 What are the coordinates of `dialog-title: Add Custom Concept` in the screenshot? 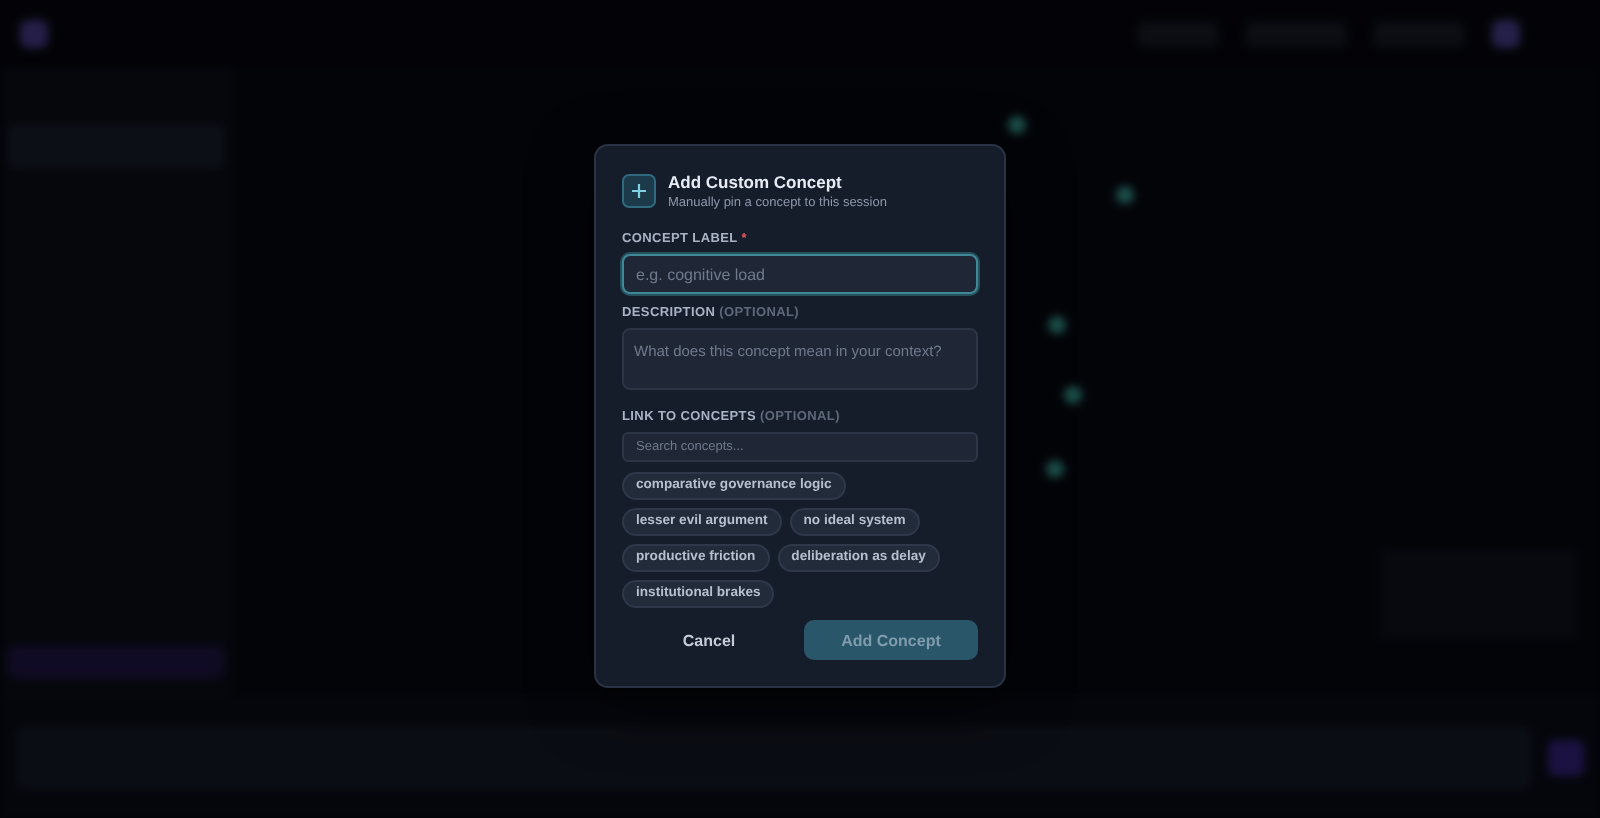 It's located at (756, 183).